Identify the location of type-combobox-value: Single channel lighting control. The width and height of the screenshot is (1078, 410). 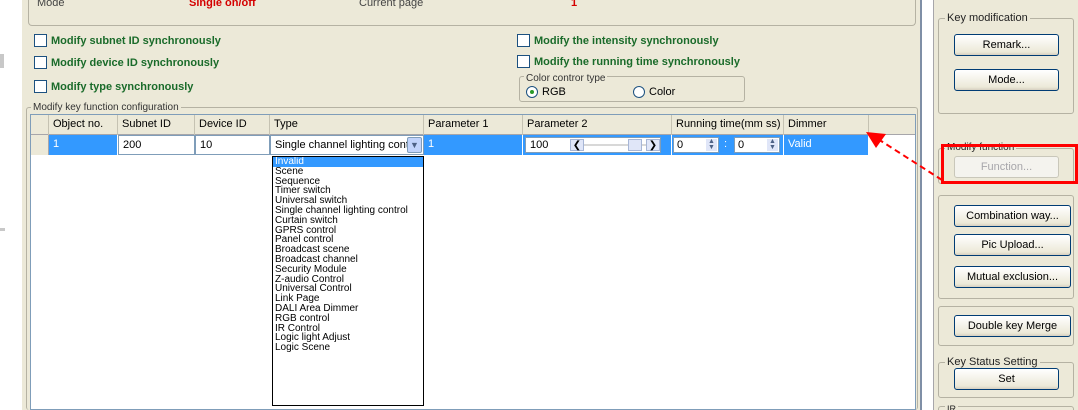
(348, 145).